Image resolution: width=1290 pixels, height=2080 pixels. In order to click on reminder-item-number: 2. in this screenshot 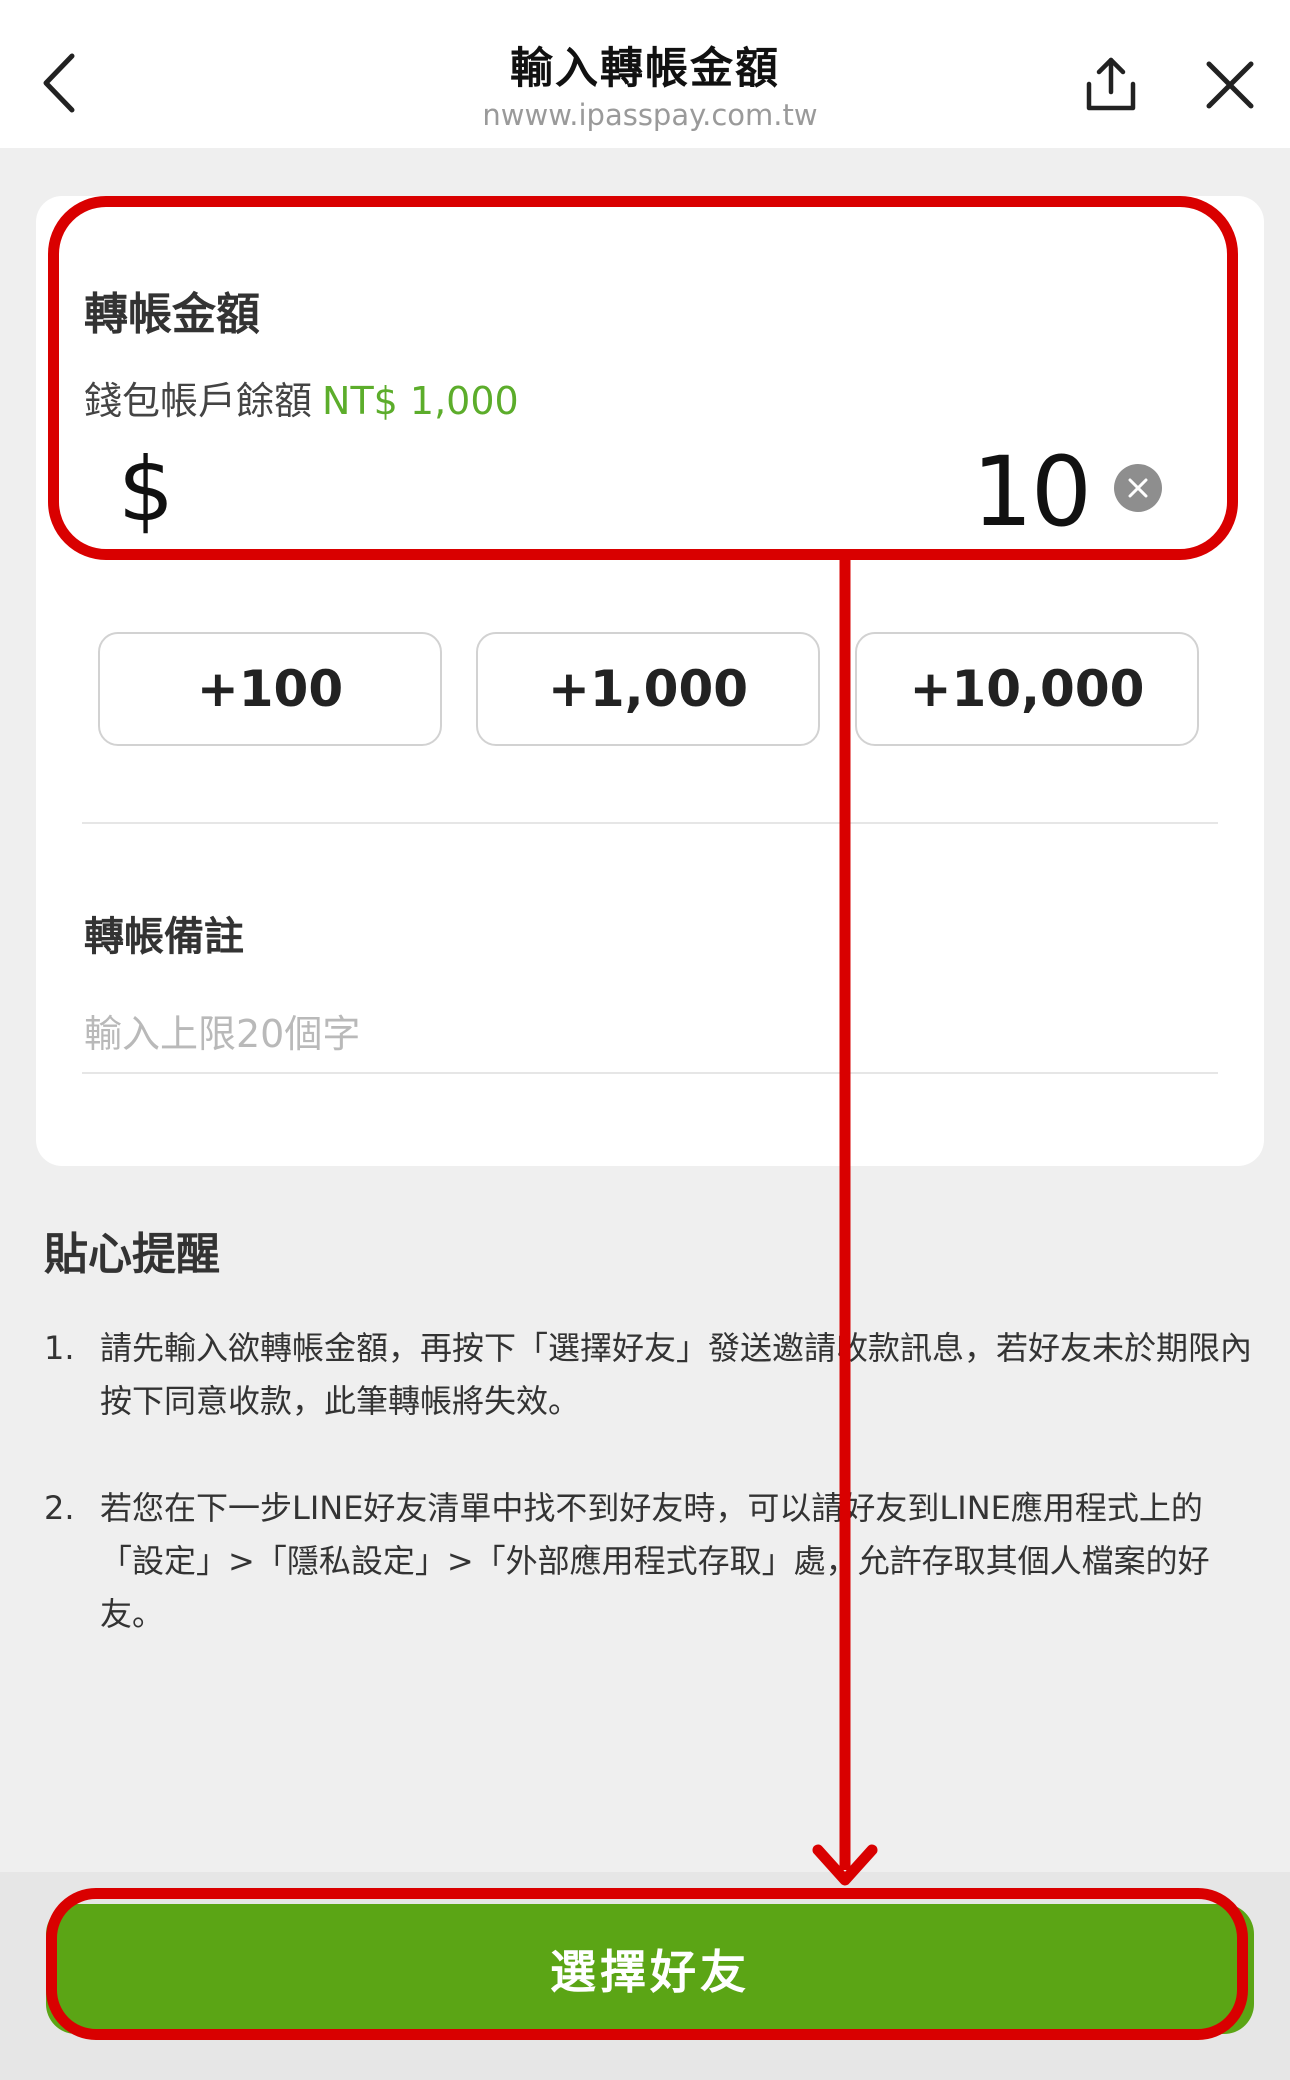, I will do `click(59, 1508)`.